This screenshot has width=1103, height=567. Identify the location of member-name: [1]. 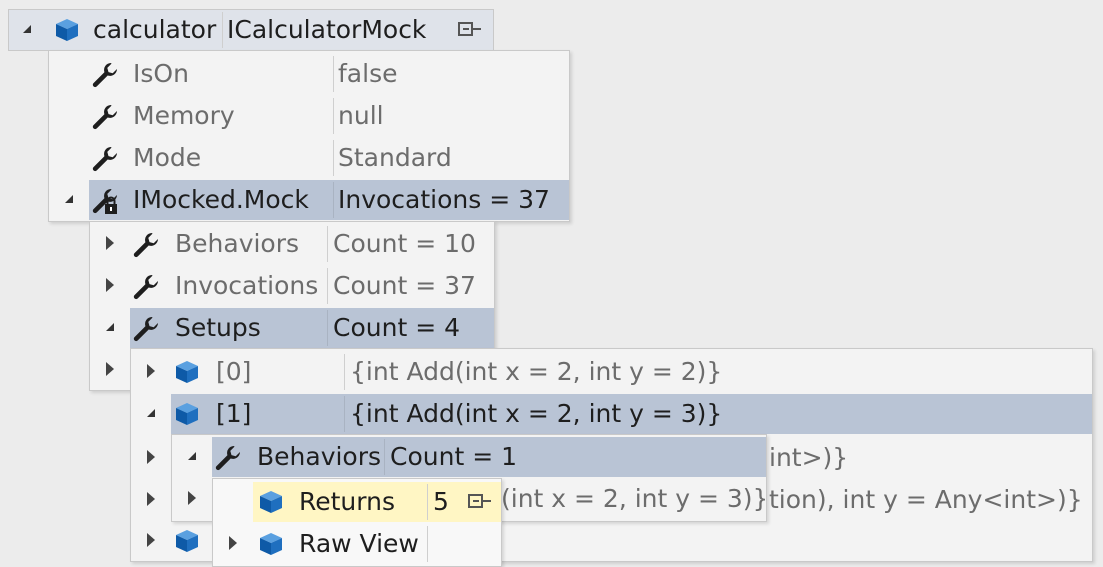
(234, 413).